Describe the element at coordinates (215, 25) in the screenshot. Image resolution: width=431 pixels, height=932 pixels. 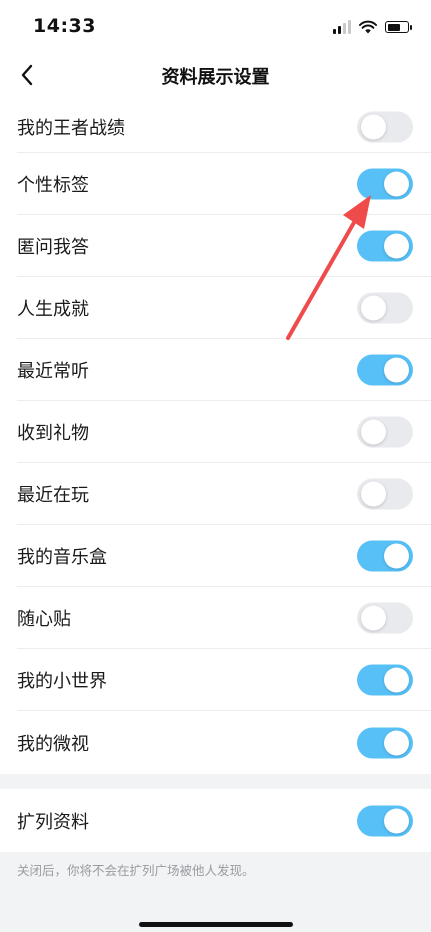
I see `status-bar: 14:33` at that location.